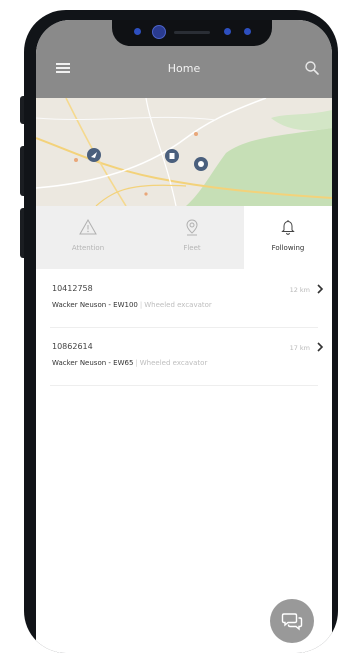 The image size is (338, 653). Describe the element at coordinates (88, 237) in the screenshot. I see `tab-attention: Attention` at that location.